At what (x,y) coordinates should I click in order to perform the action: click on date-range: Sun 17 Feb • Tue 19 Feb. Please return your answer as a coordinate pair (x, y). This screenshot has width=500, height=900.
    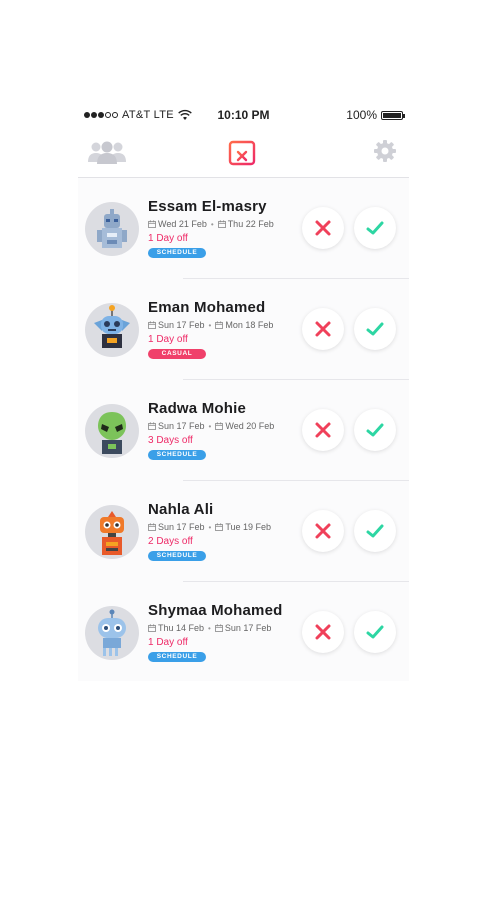
    Looking at the image, I should click on (209, 527).